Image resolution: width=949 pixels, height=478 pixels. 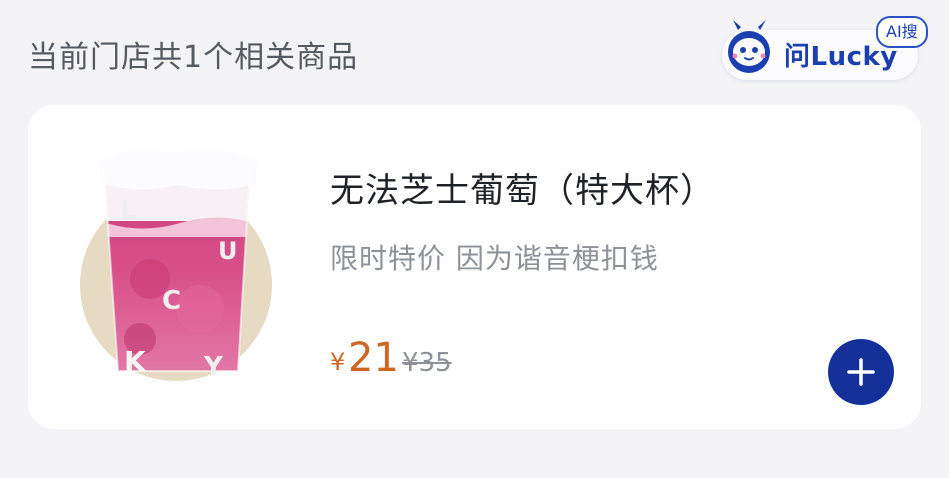 What do you see at coordinates (135, 361) in the screenshot?
I see `cup-letter-k: K` at bounding box center [135, 361].